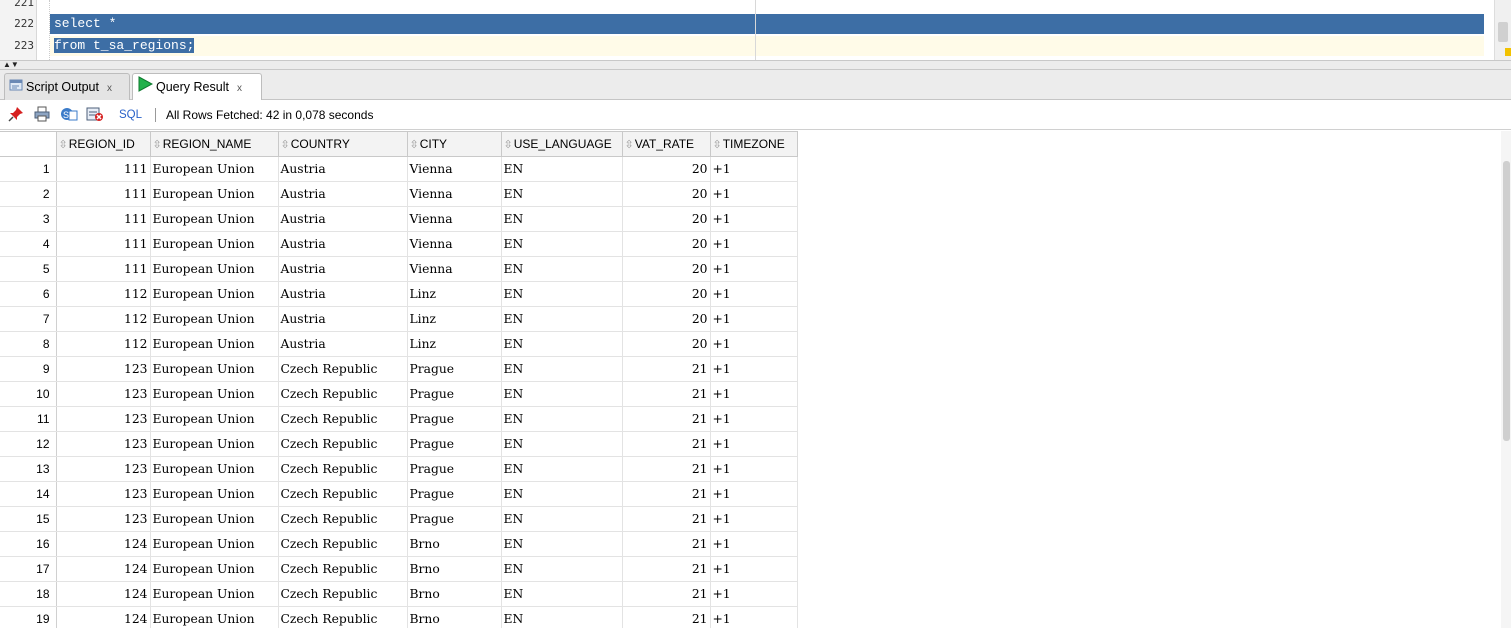  Describe the element at coordinates (214, 144) in the screenshot. I see `column-header-region-name: ⇳REGION_NAME` at that location.